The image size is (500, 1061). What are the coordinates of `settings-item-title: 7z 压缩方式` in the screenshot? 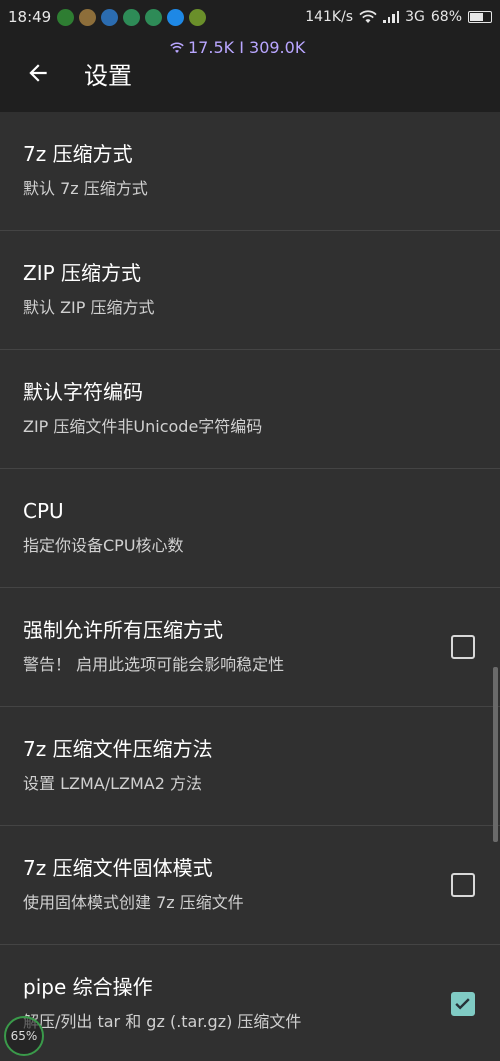 It's located at (78, 154).